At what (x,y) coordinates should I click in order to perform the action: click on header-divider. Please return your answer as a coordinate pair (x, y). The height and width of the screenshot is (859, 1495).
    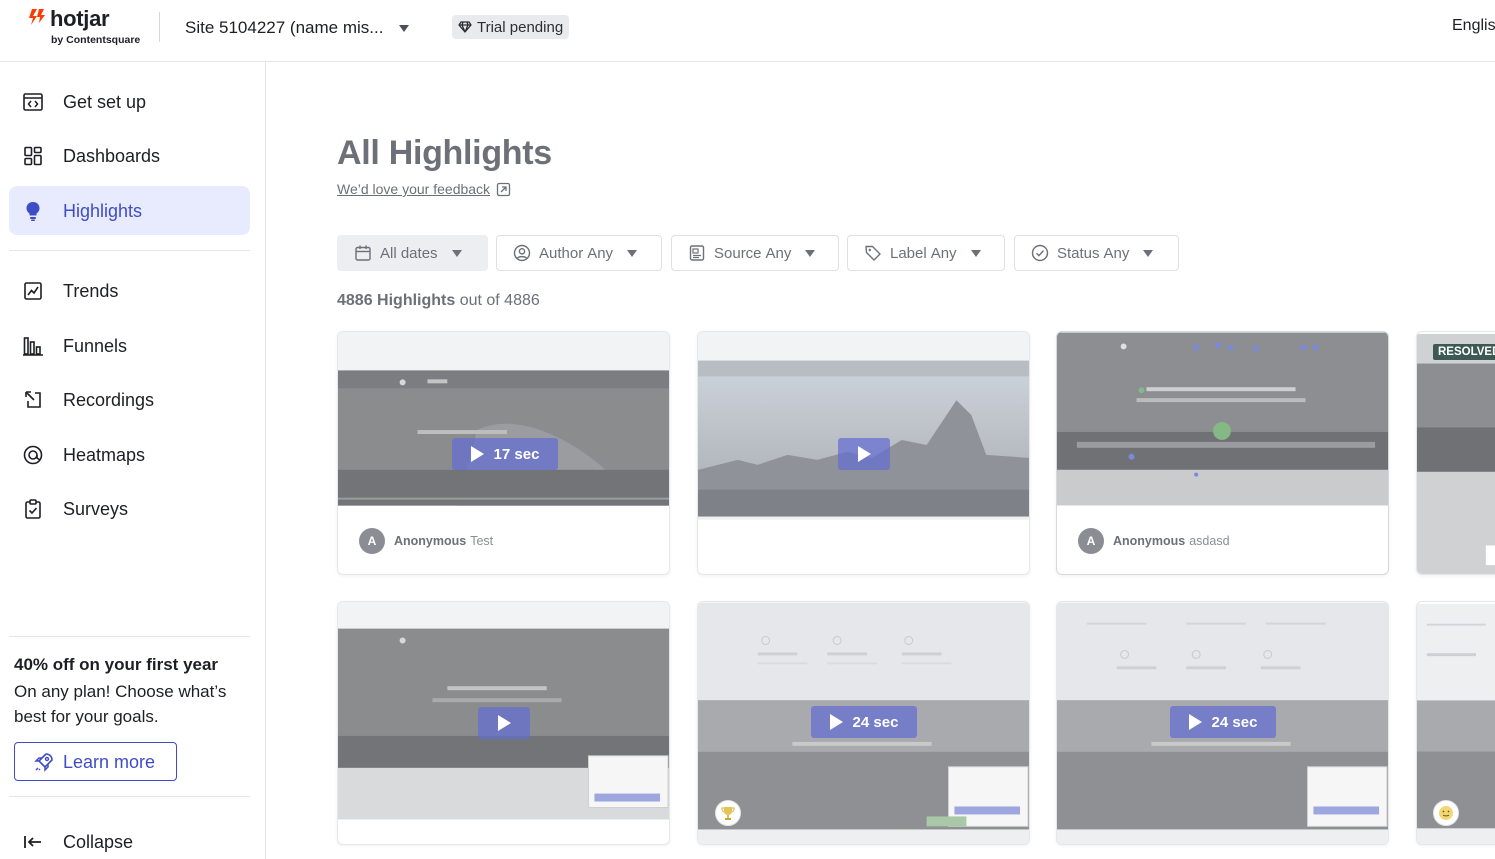
    Looking at the image, I should click on (159, 27).